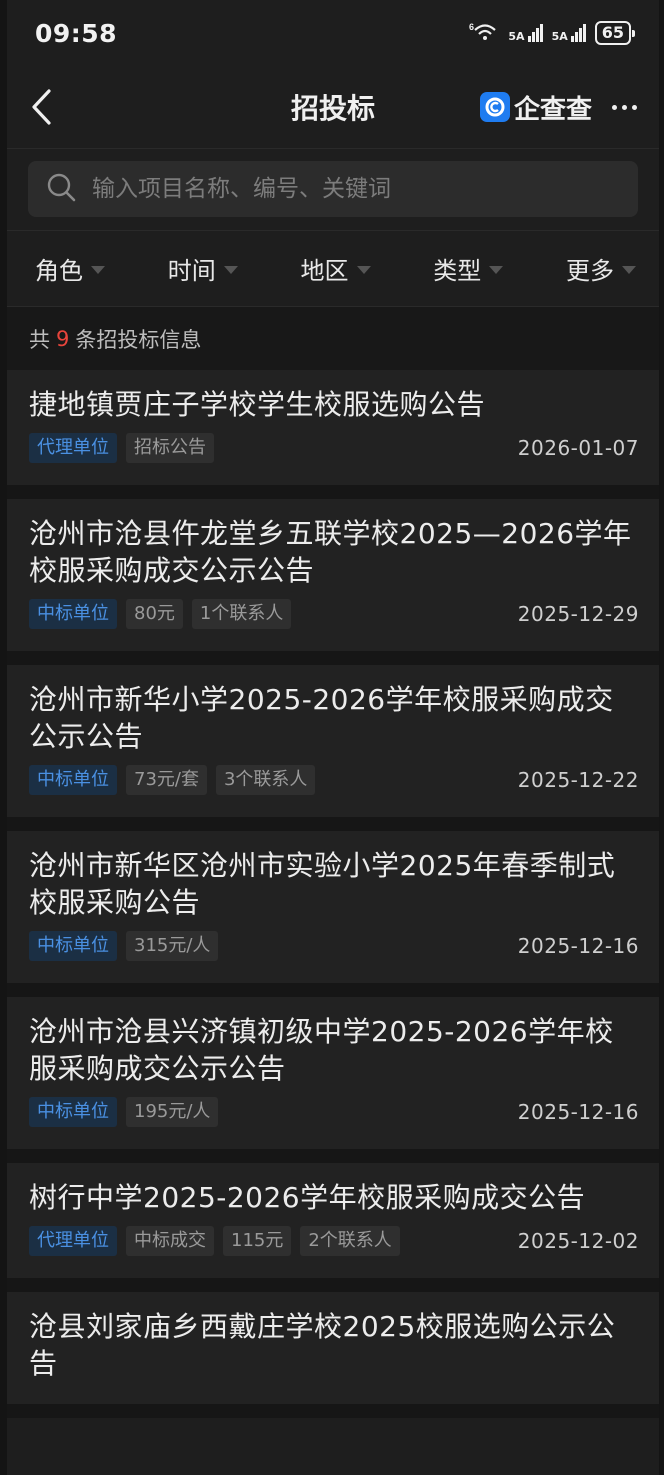 This screenshot has height=1475, width=664. I want to click on brand-logo: 企查查, so click(535, 107).